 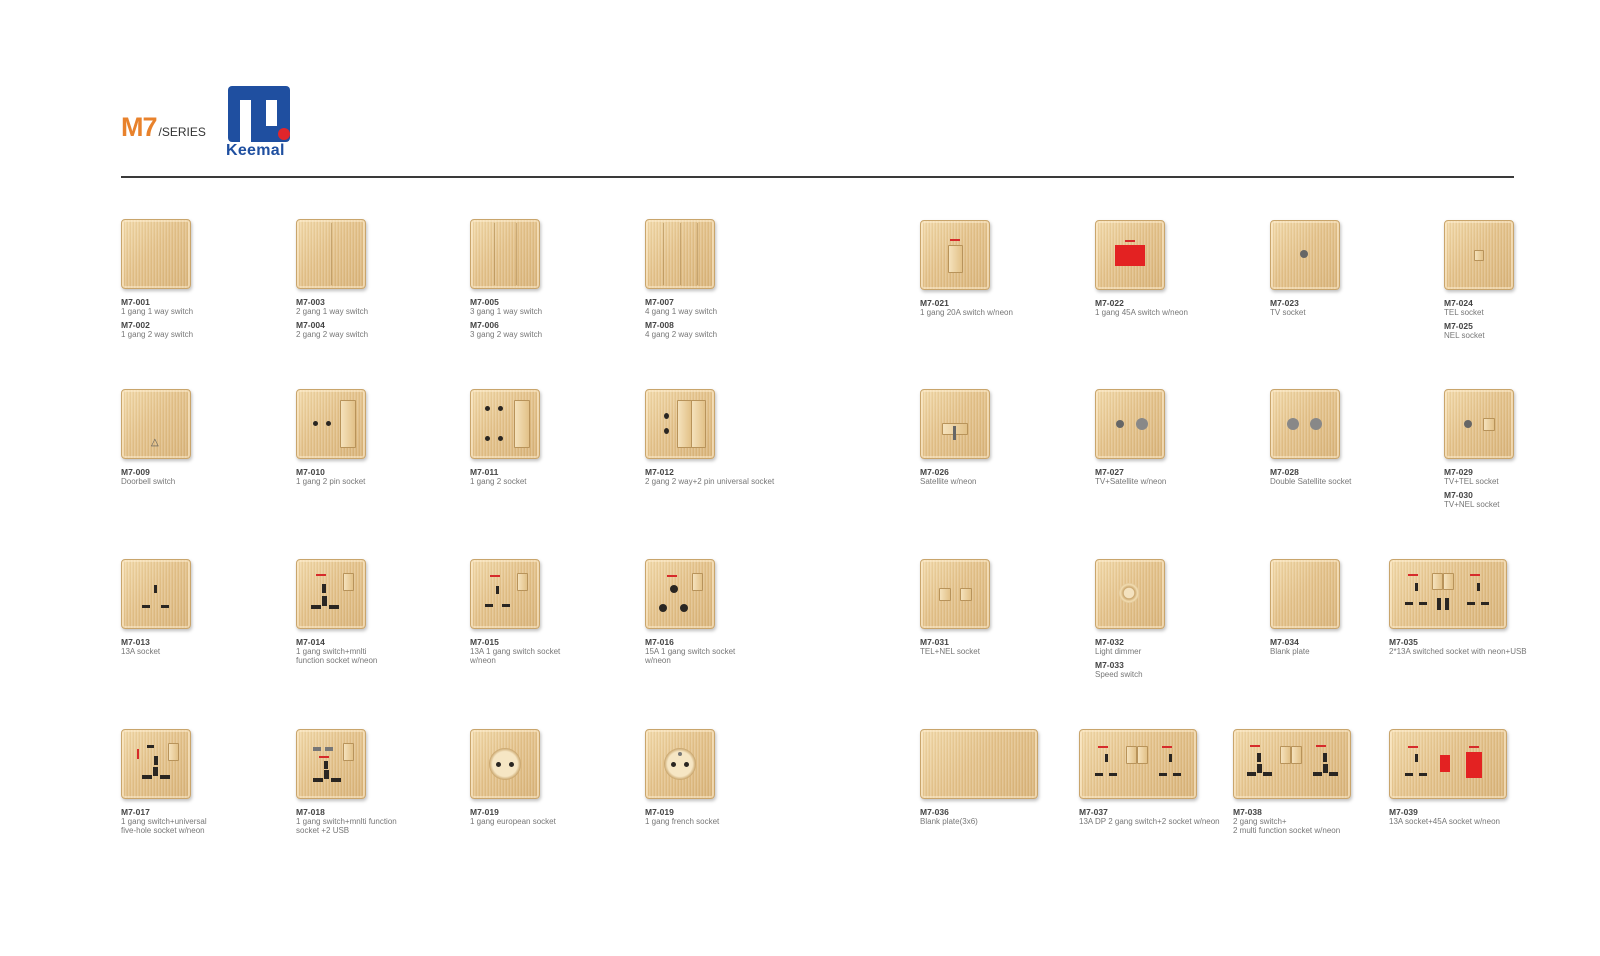 I want to click on tv-tel-socket-icon, so click(x=1479, y=424).